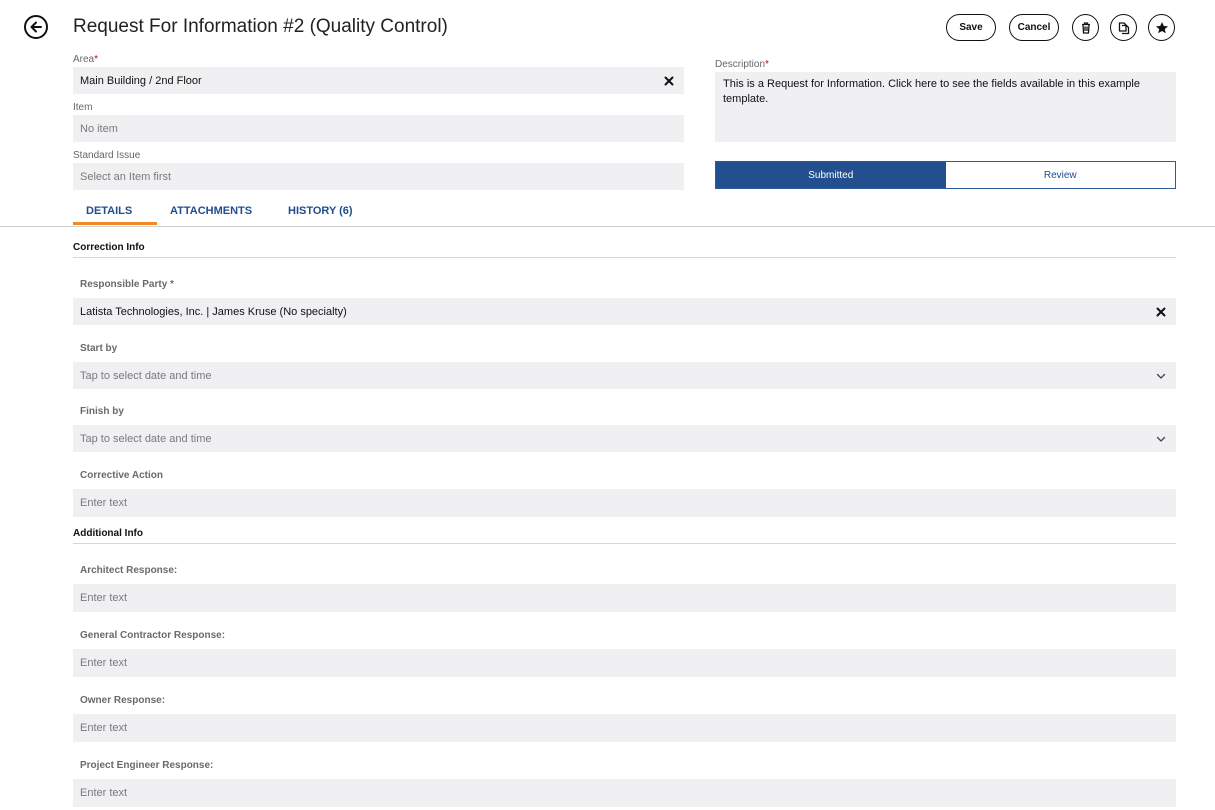 The image size is (1215, 810). What do you see at coordinates (147, 765) in the screenshot?
I see `project-engineer-response-label: Project Engineer Response:` at bounding box center [147, 765].